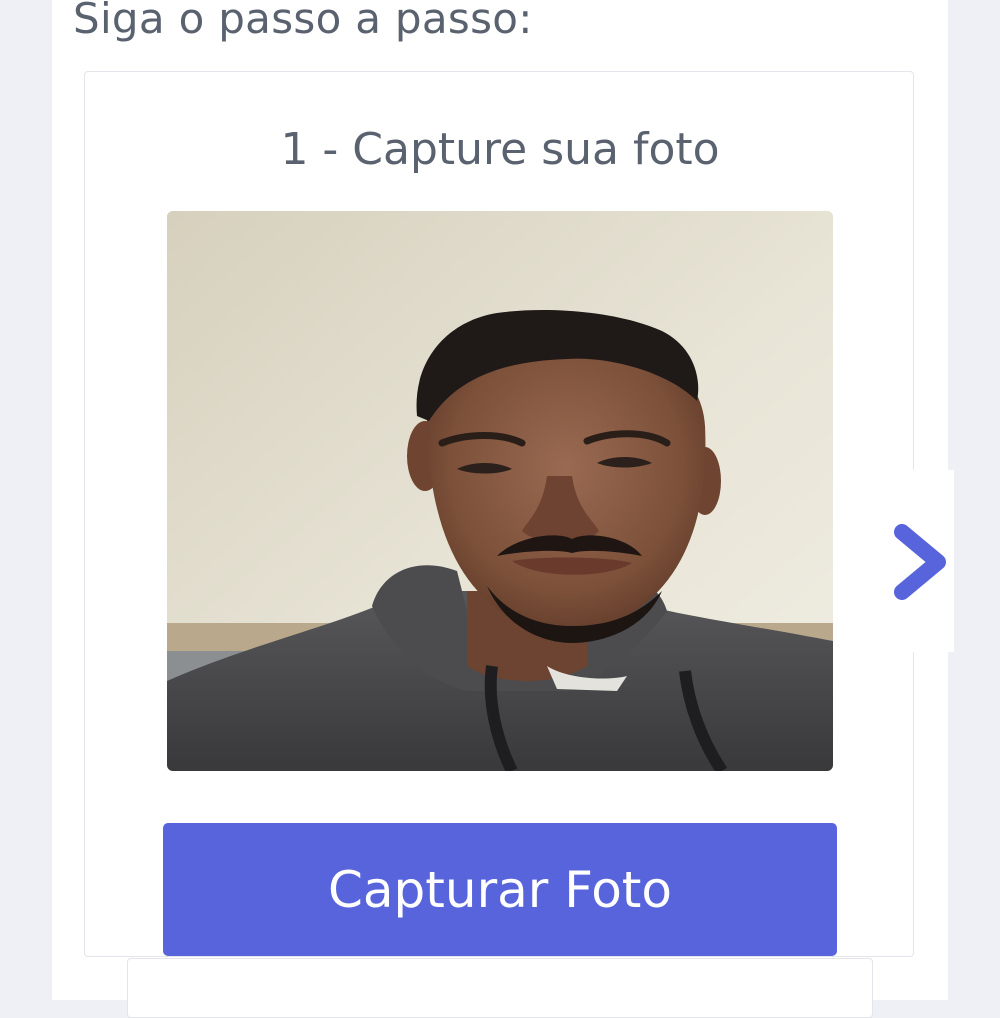  Describe the element at coordinates (500, 988) in the screenshot. I see `next-step-card` at that location.